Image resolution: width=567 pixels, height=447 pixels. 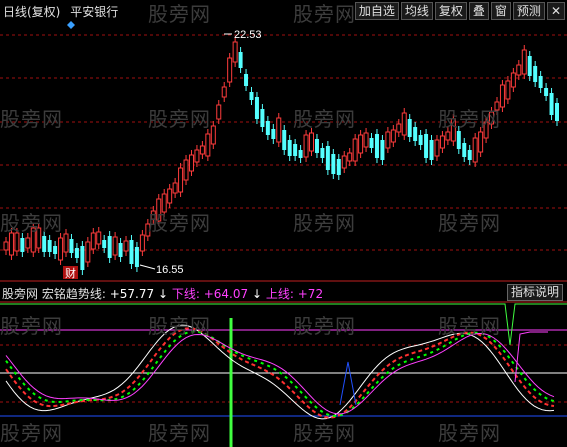 What do you see at coordinates (534, 292) in the screenshot?
I see `indicator-help-button: 指标说明` at bounding box center [534, 292].